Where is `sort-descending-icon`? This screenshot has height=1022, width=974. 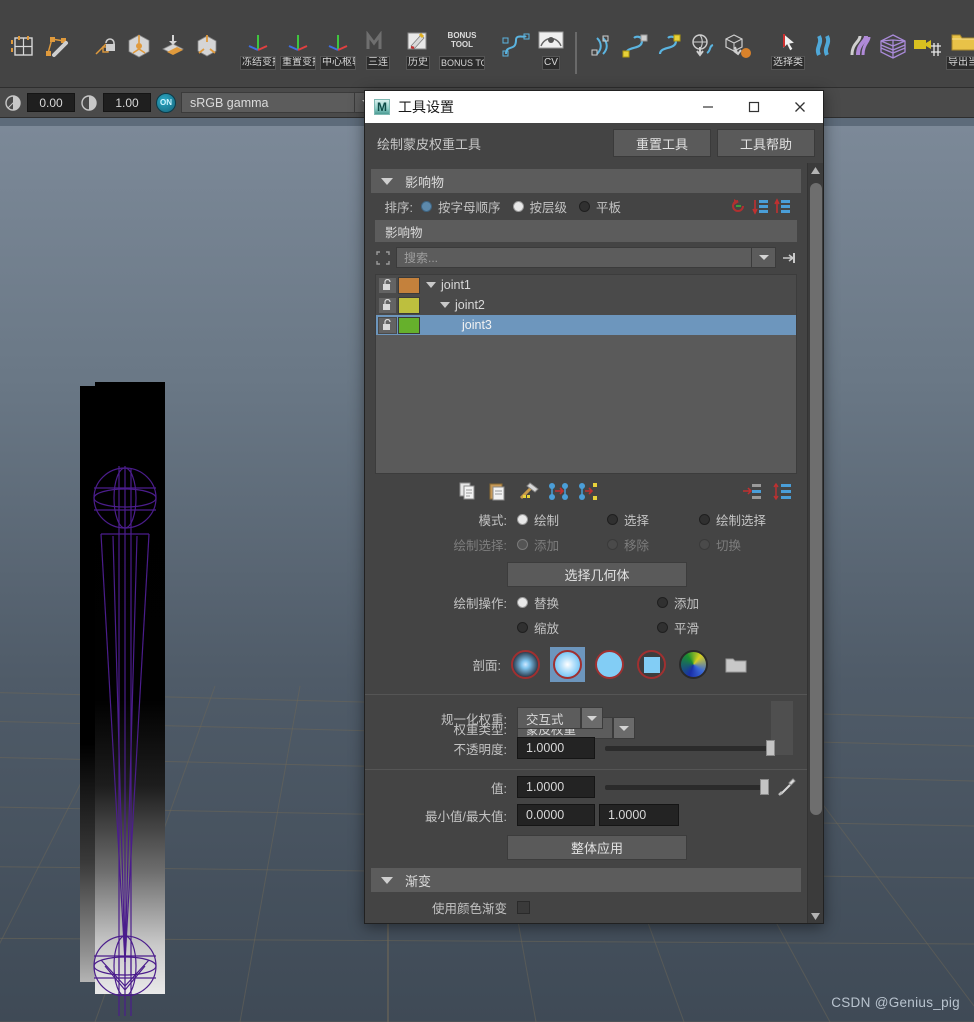
sort-descending-icon is located at coordinates (760, 206).